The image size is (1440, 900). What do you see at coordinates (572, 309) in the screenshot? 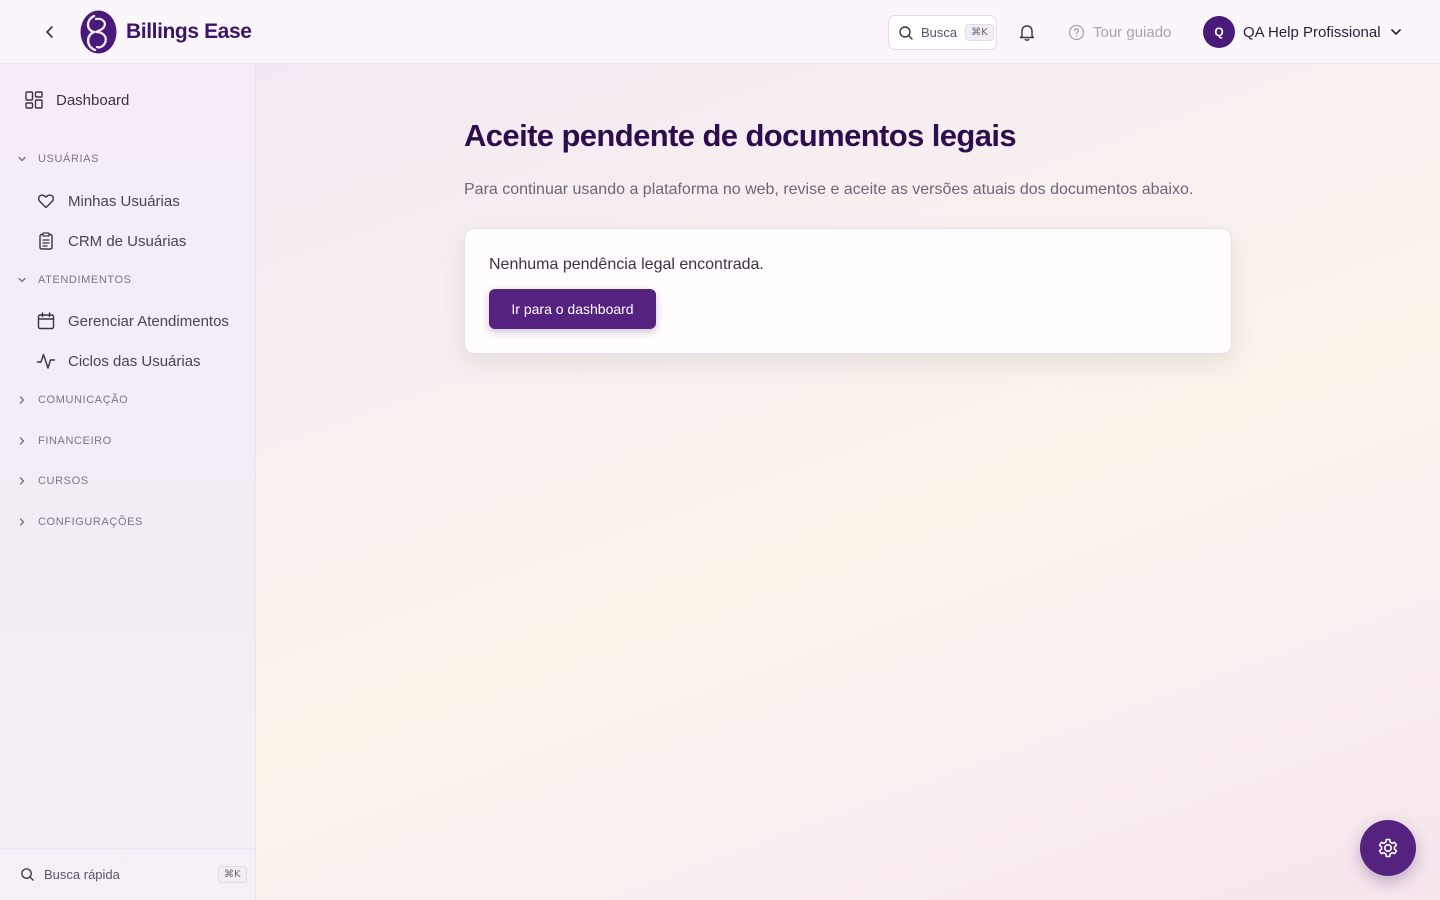
I see `go-to-dashboard-button: Ir para o dashboard` at bounding box center [572, 309].